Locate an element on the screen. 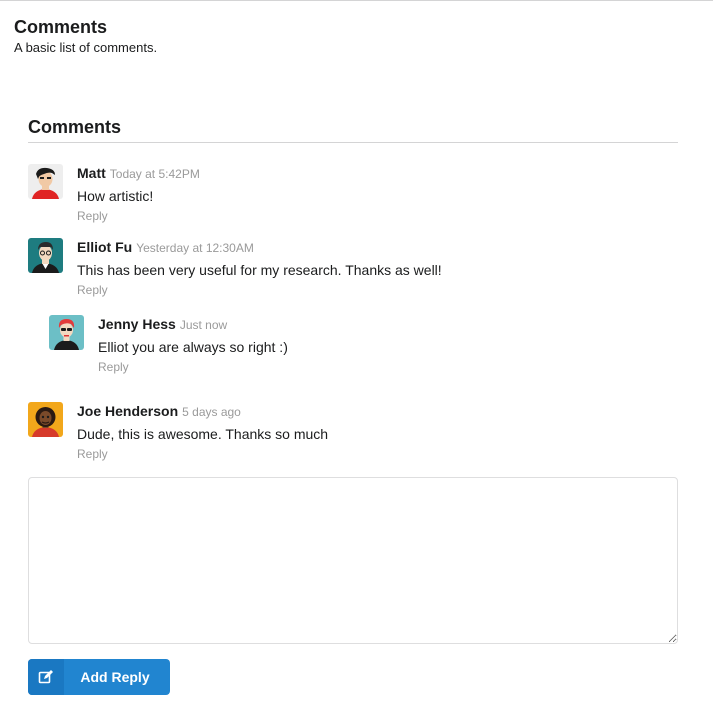 The height and width of the screenshot is (714, 713). comment-author: Matt is located at coordinates (91, 173).